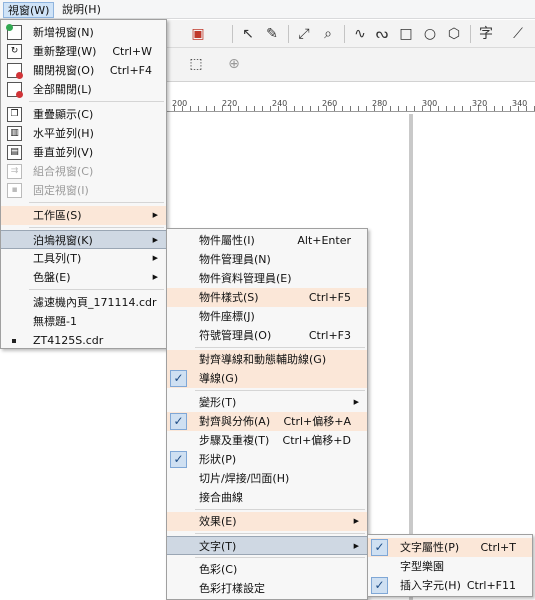 The height and width of the screenshot is (600, 535). I want to click on combine-windows-item: ⇉ 組合視窗(C), so click(83, 171).